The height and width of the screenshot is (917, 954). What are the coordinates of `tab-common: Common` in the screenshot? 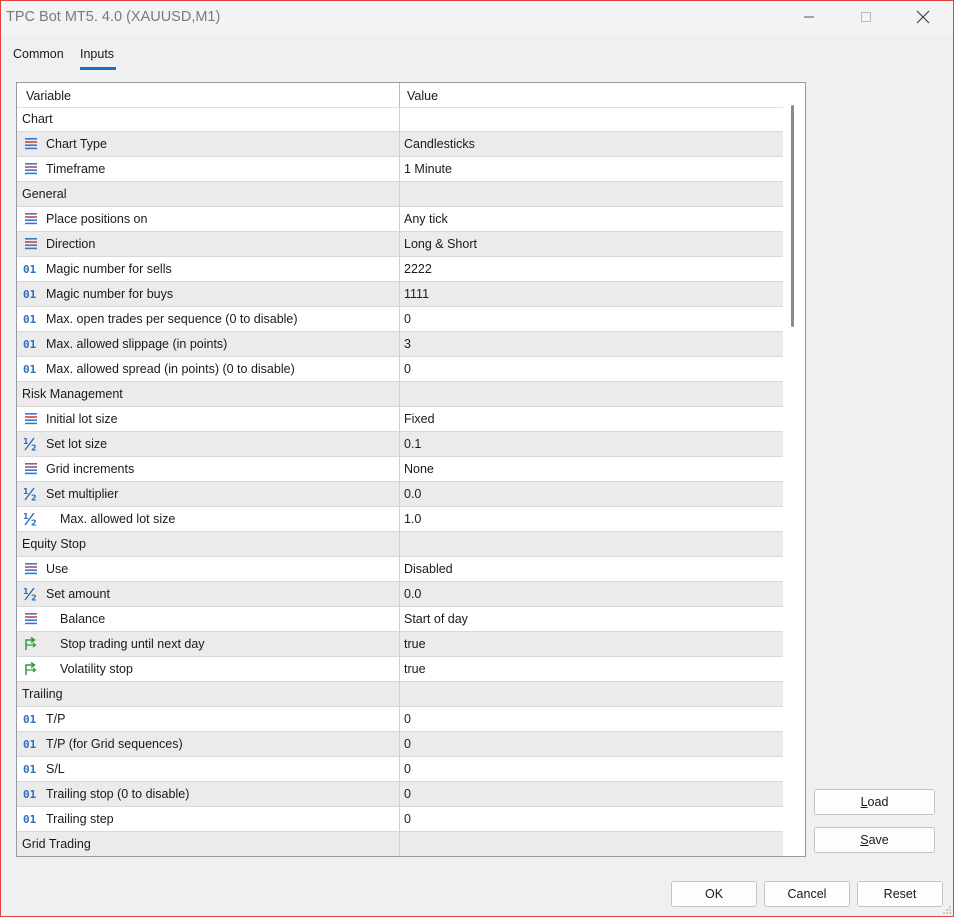 It's located at (38, 54).